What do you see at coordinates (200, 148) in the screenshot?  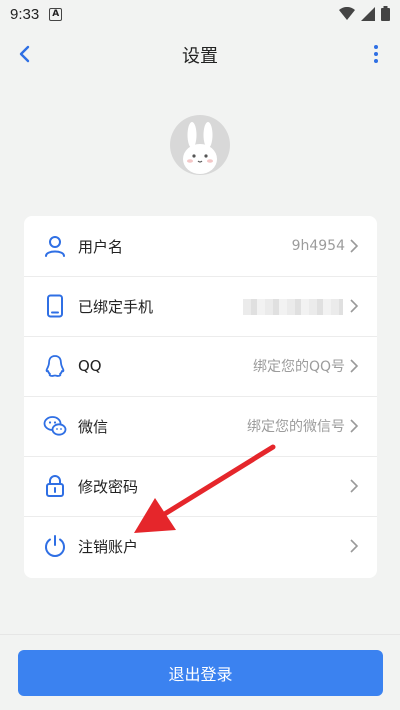 I see `rabbit-avatar-icon` at bounding box center [200, 148].